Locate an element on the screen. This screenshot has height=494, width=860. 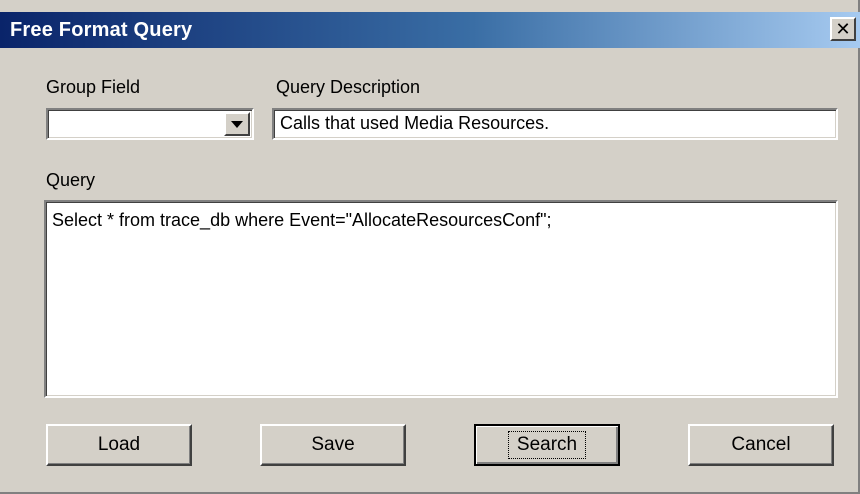
close-button: ✕ is located at coordinates (843, 29).